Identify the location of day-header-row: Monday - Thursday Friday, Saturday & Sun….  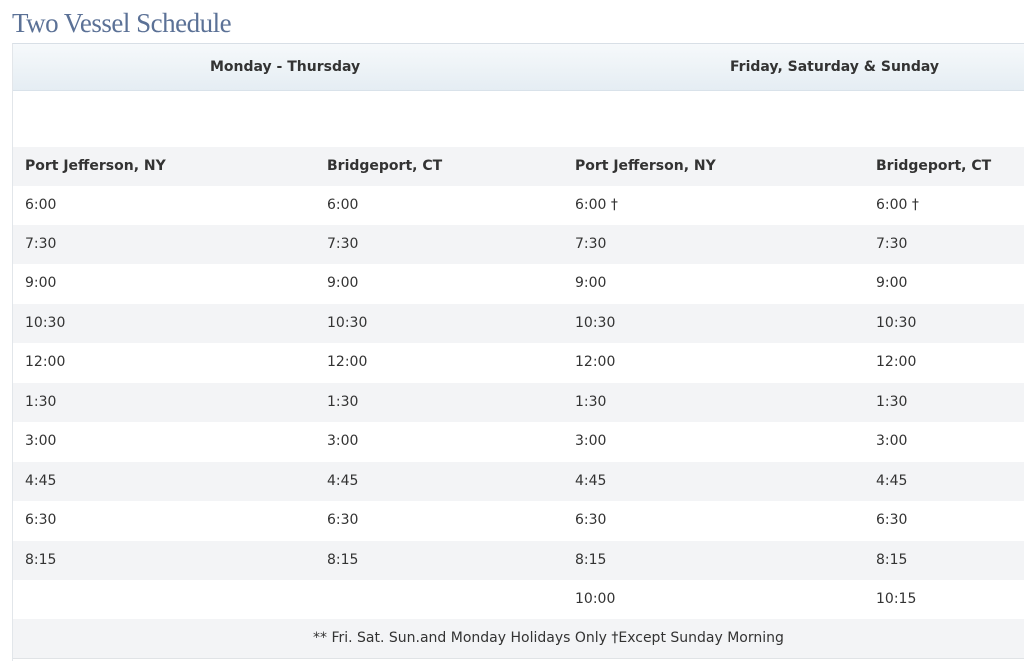
(518, 67).